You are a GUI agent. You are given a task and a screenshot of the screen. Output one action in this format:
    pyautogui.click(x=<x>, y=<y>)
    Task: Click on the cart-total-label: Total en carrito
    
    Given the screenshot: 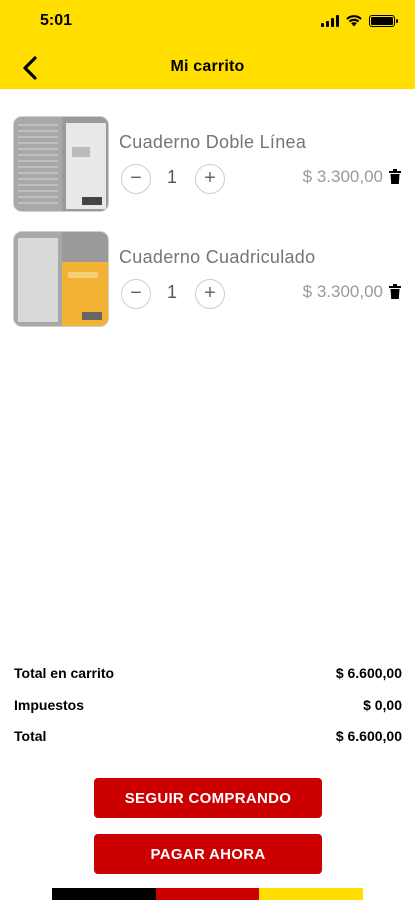 What is the action you would take?
    pyautogui.click(x=64, y=673)
    